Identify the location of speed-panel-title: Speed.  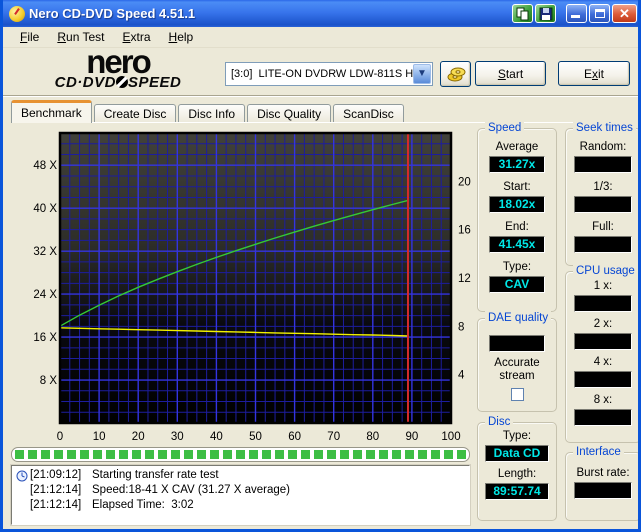
(505, 128).